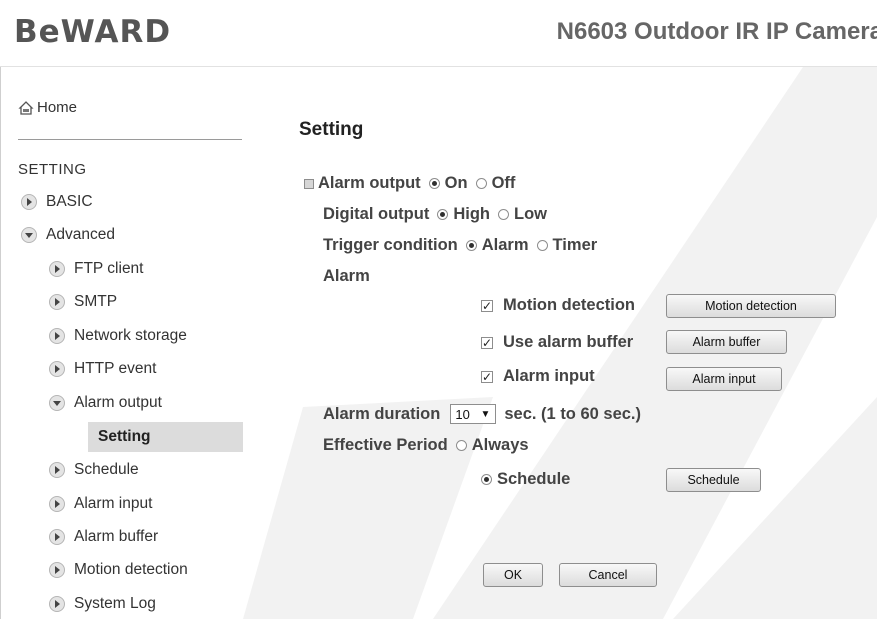 This screenshot has height=619, width=877. What do you see at coordinates (503, 183) in the screenshot?
I see `radio-label: Off` at bounding box center [503, 183].